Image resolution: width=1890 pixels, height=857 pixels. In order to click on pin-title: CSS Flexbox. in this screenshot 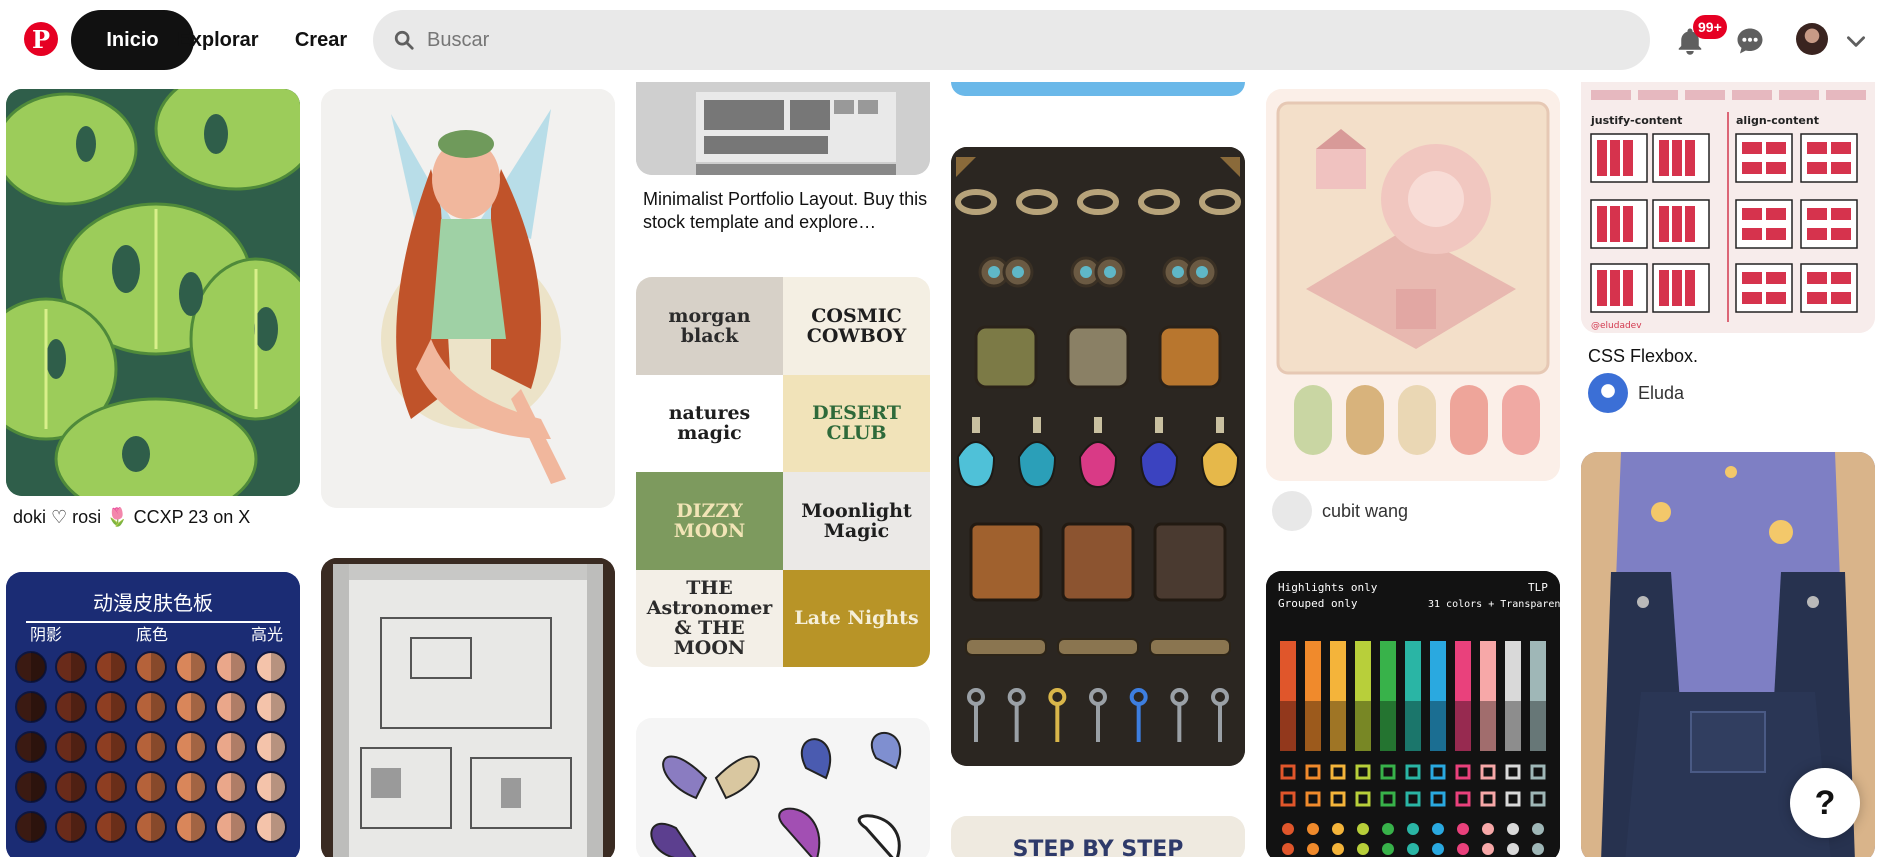, I will do `click(1643, 356)`.